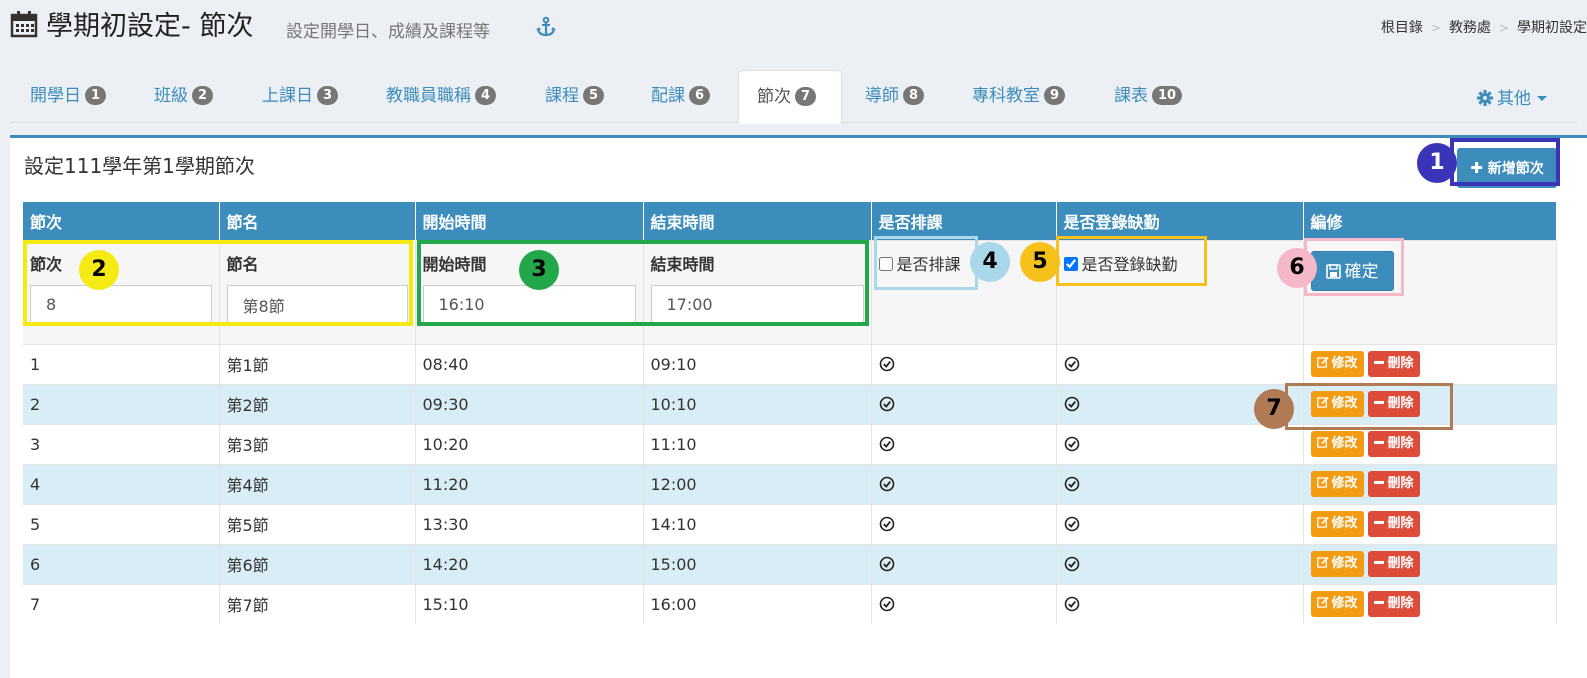 This screenshot has width=1587, height=678. I want to click on end-time-cell: 15:00, so click(757, 563).